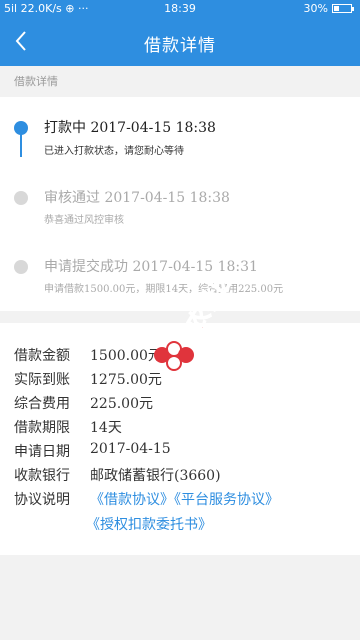 The width and height of the screenshot is (360, 640). I want to click on detail-label: 综合费用, so click(42, 404).